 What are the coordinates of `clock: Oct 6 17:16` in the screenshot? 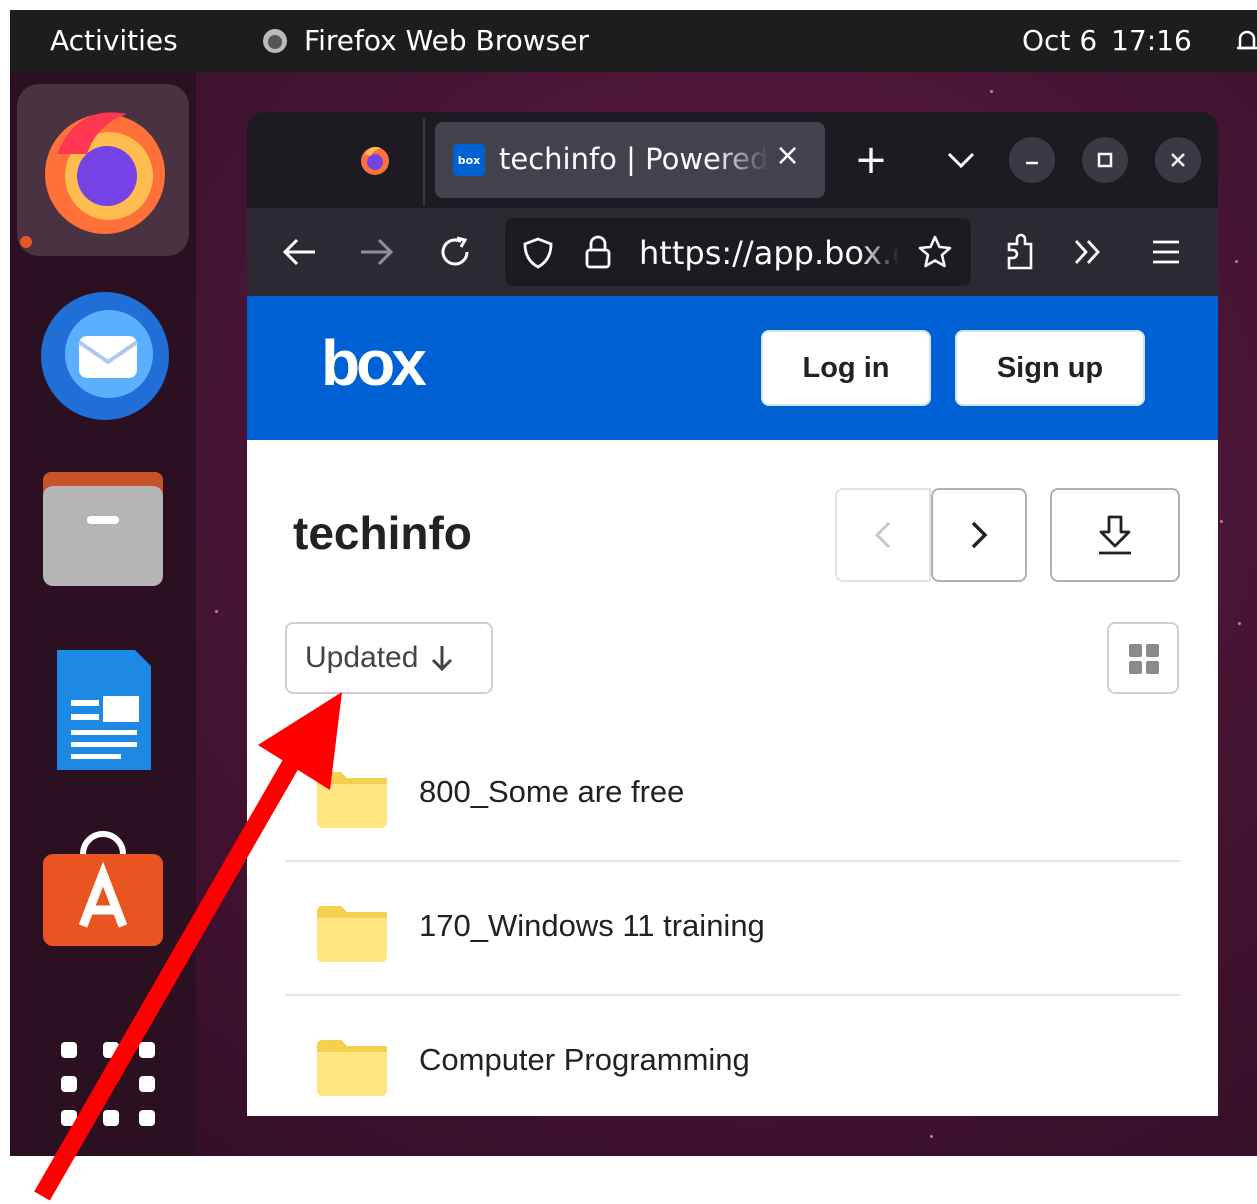 It's located at (1107, 40).